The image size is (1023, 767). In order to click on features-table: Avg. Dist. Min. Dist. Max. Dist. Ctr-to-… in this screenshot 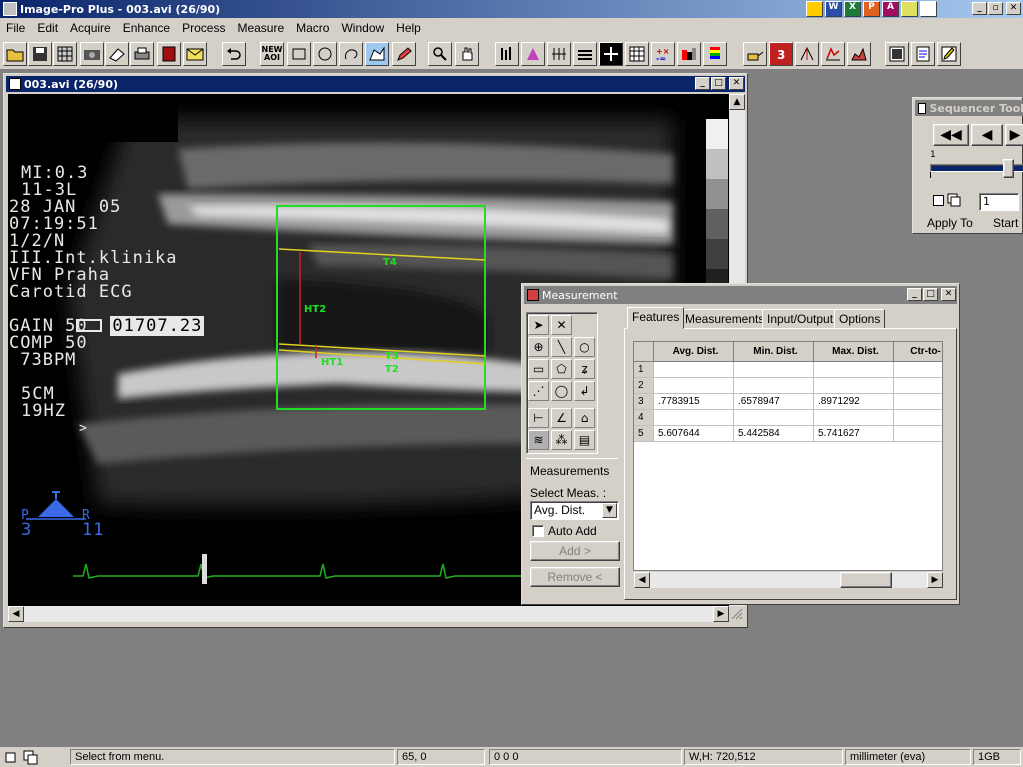, I will do `click(788, 456)`.